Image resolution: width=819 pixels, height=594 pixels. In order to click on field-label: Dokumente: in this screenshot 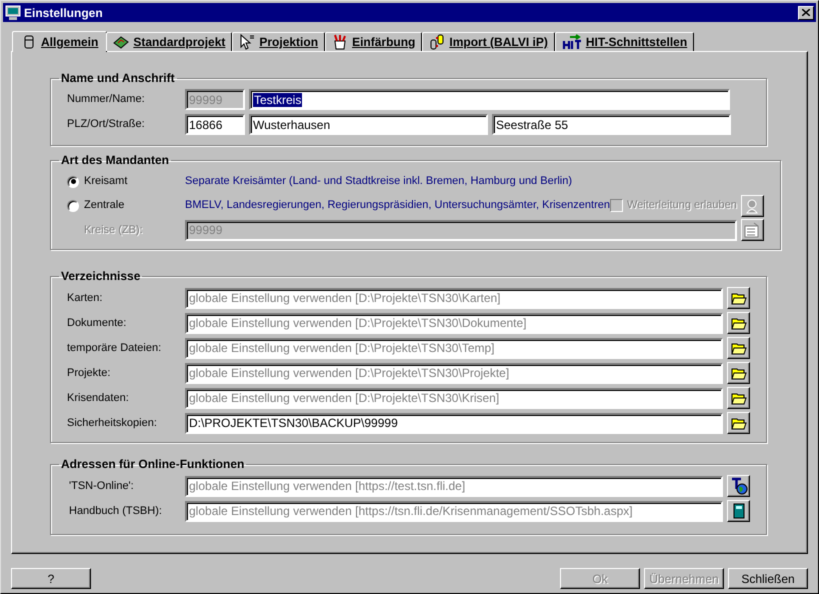, I will do `click(97, 323)`.